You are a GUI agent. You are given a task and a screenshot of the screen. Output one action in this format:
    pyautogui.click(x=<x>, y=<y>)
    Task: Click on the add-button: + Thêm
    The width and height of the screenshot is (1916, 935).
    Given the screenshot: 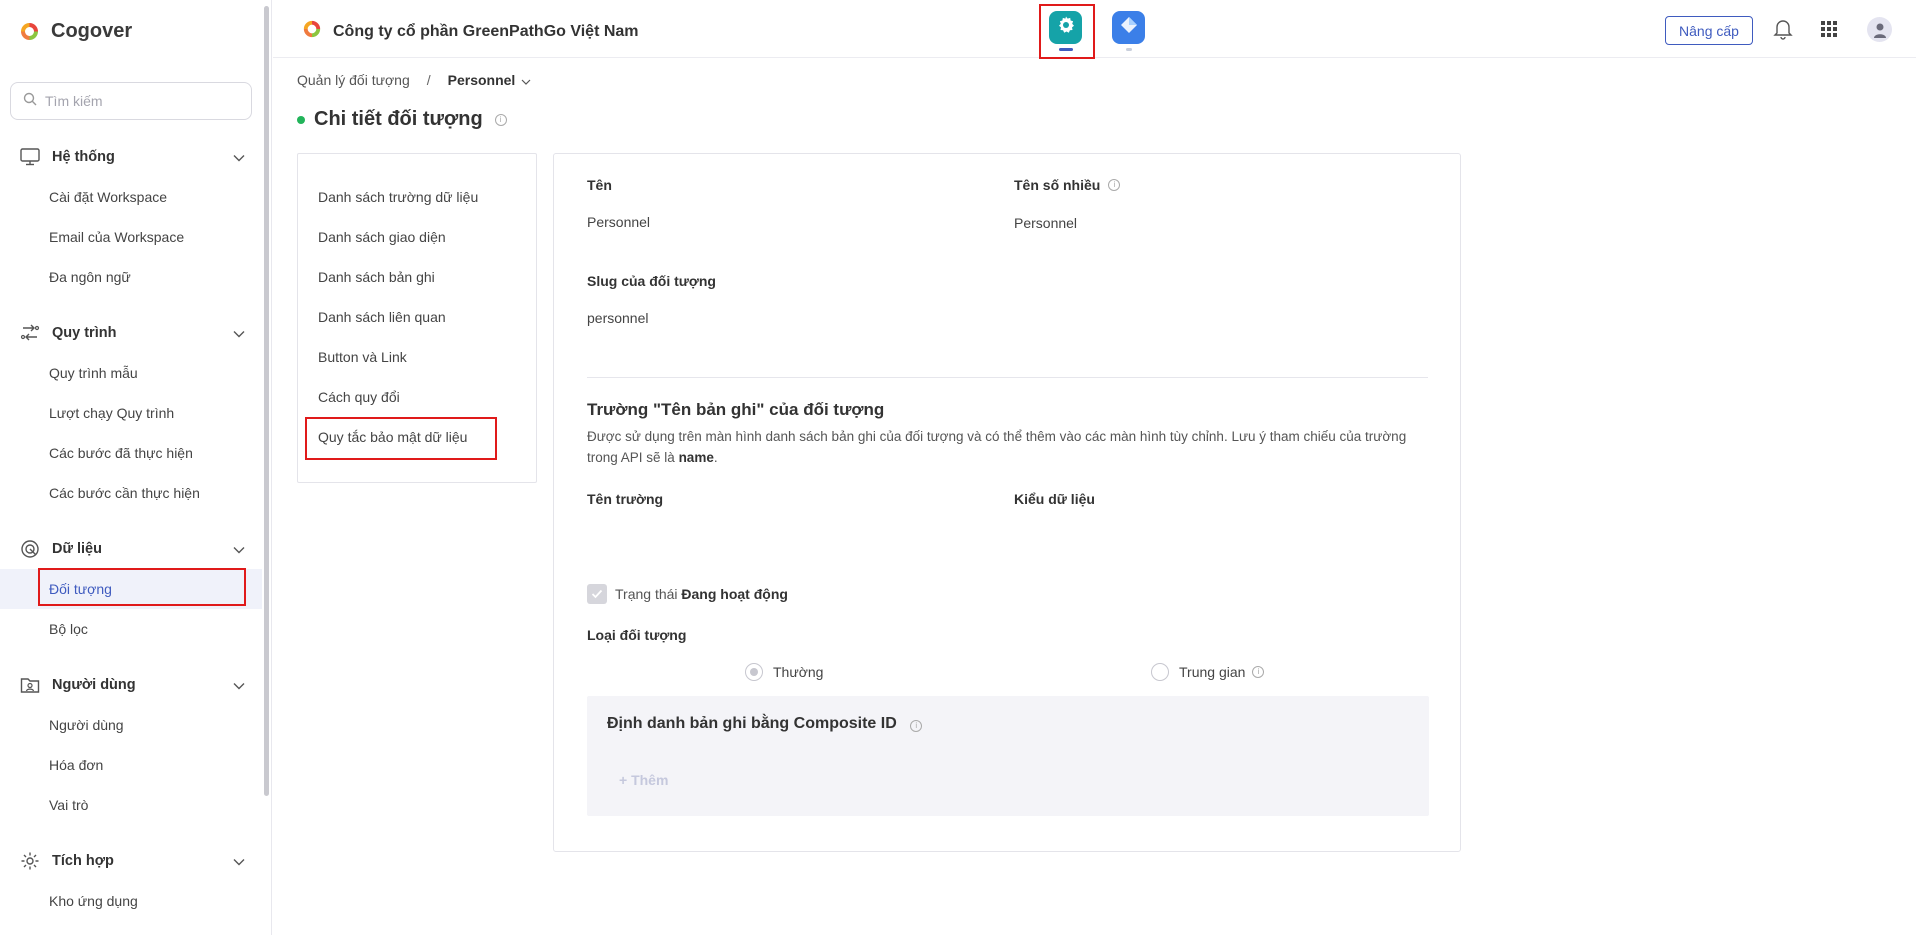 What is the action you would take?
    pyautogui.click(x=643, y=780)
    